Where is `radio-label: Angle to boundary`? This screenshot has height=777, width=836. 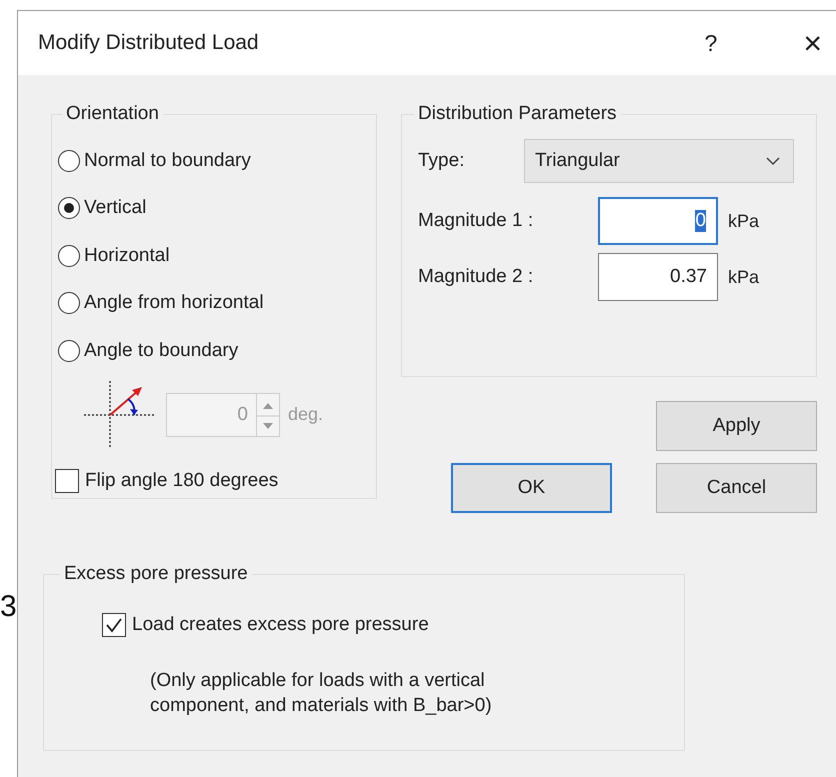 radio-label: Angle to boundary is located at coordinates (161, 351).